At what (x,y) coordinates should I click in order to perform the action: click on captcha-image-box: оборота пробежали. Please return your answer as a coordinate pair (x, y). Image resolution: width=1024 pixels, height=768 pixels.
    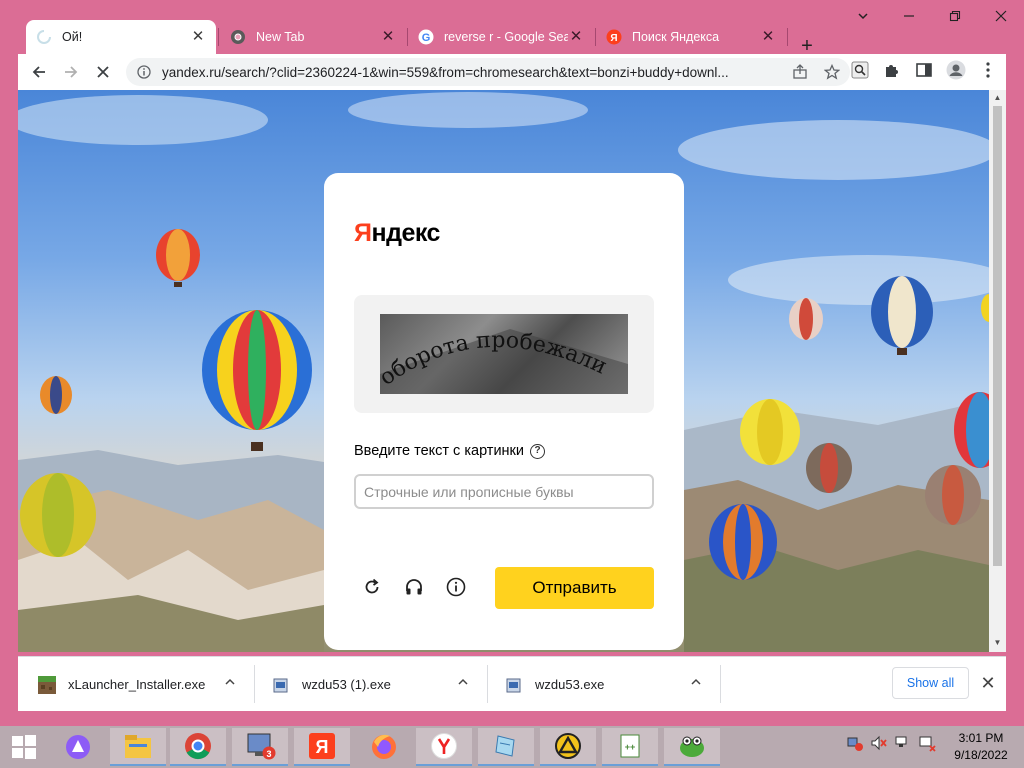
    Looking at the image, I should click on (504, 354).